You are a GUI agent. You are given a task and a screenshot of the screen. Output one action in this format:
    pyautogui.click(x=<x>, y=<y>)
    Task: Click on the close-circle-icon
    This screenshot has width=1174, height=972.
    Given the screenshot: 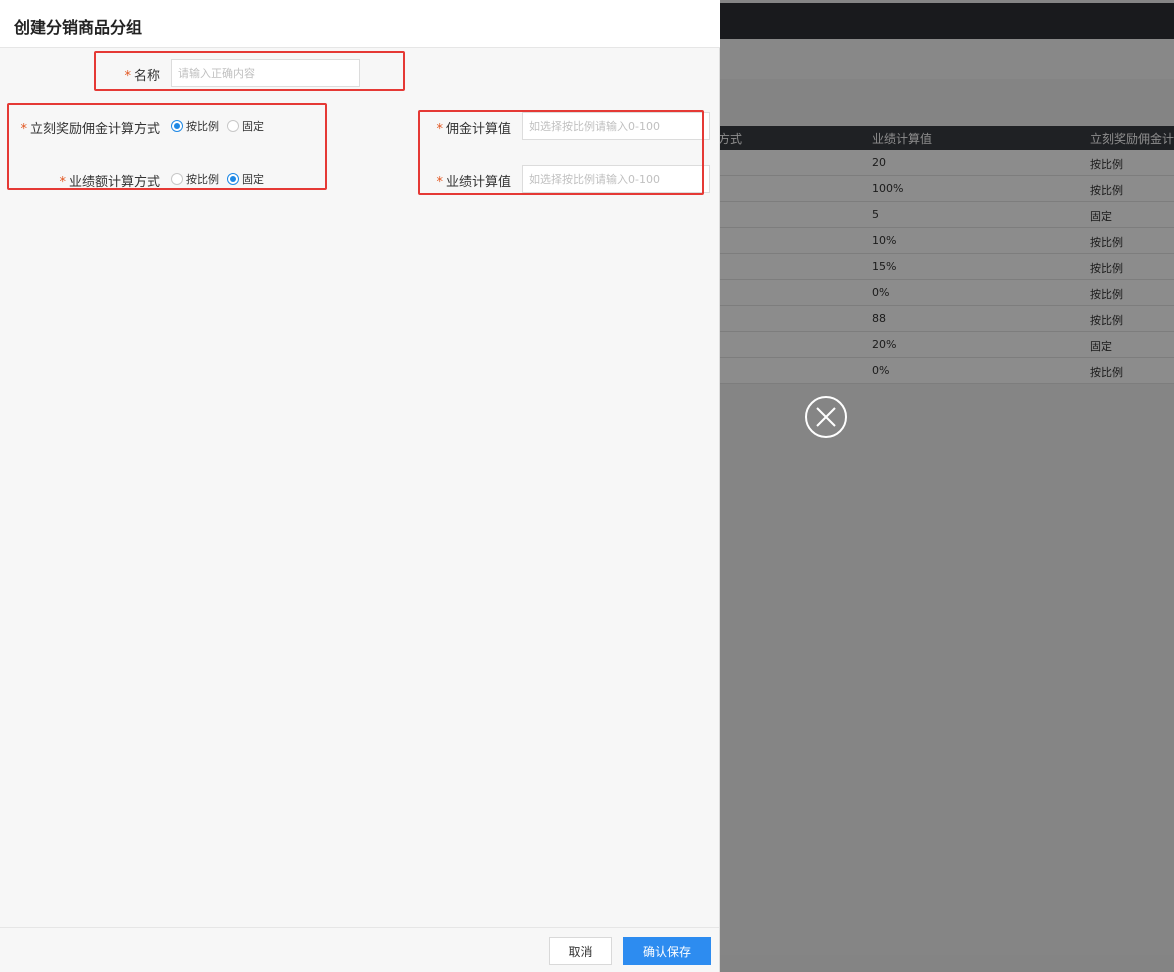 What is the action you would take?
    pyautogui.click(x=826, y=417)
    